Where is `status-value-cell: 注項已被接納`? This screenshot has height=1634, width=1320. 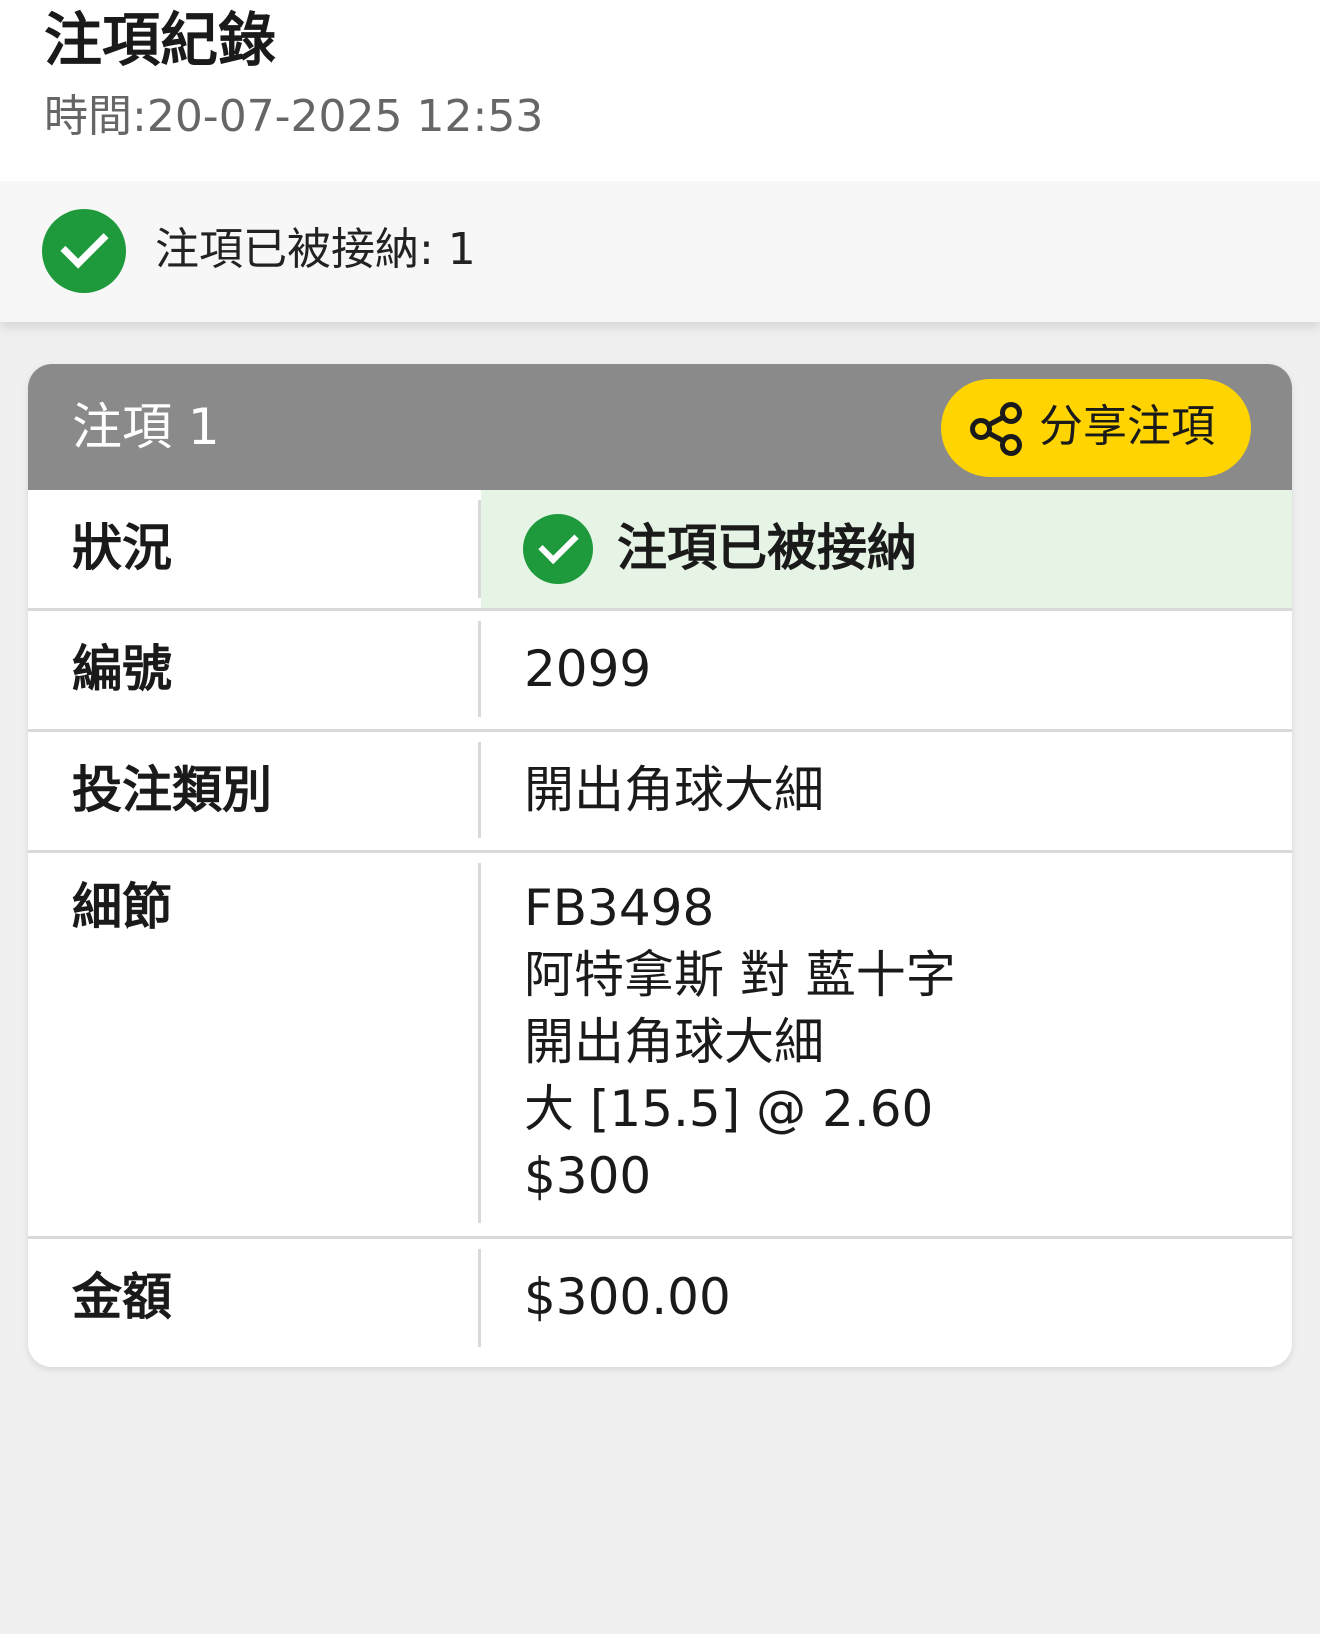
status-value-cell: 注項已被接納 is located at coordinates (886, 549).